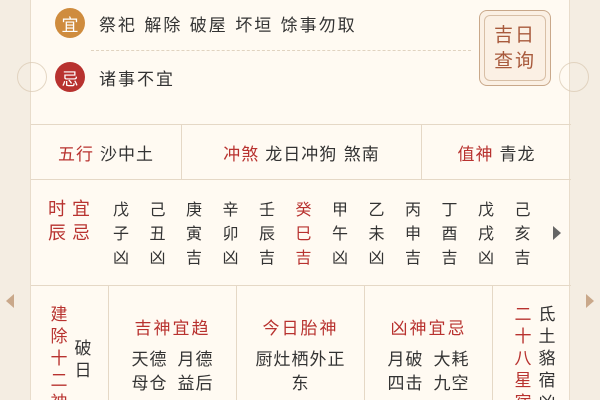  I want to click on hour-column: 戊子凶, so click(121, 234).